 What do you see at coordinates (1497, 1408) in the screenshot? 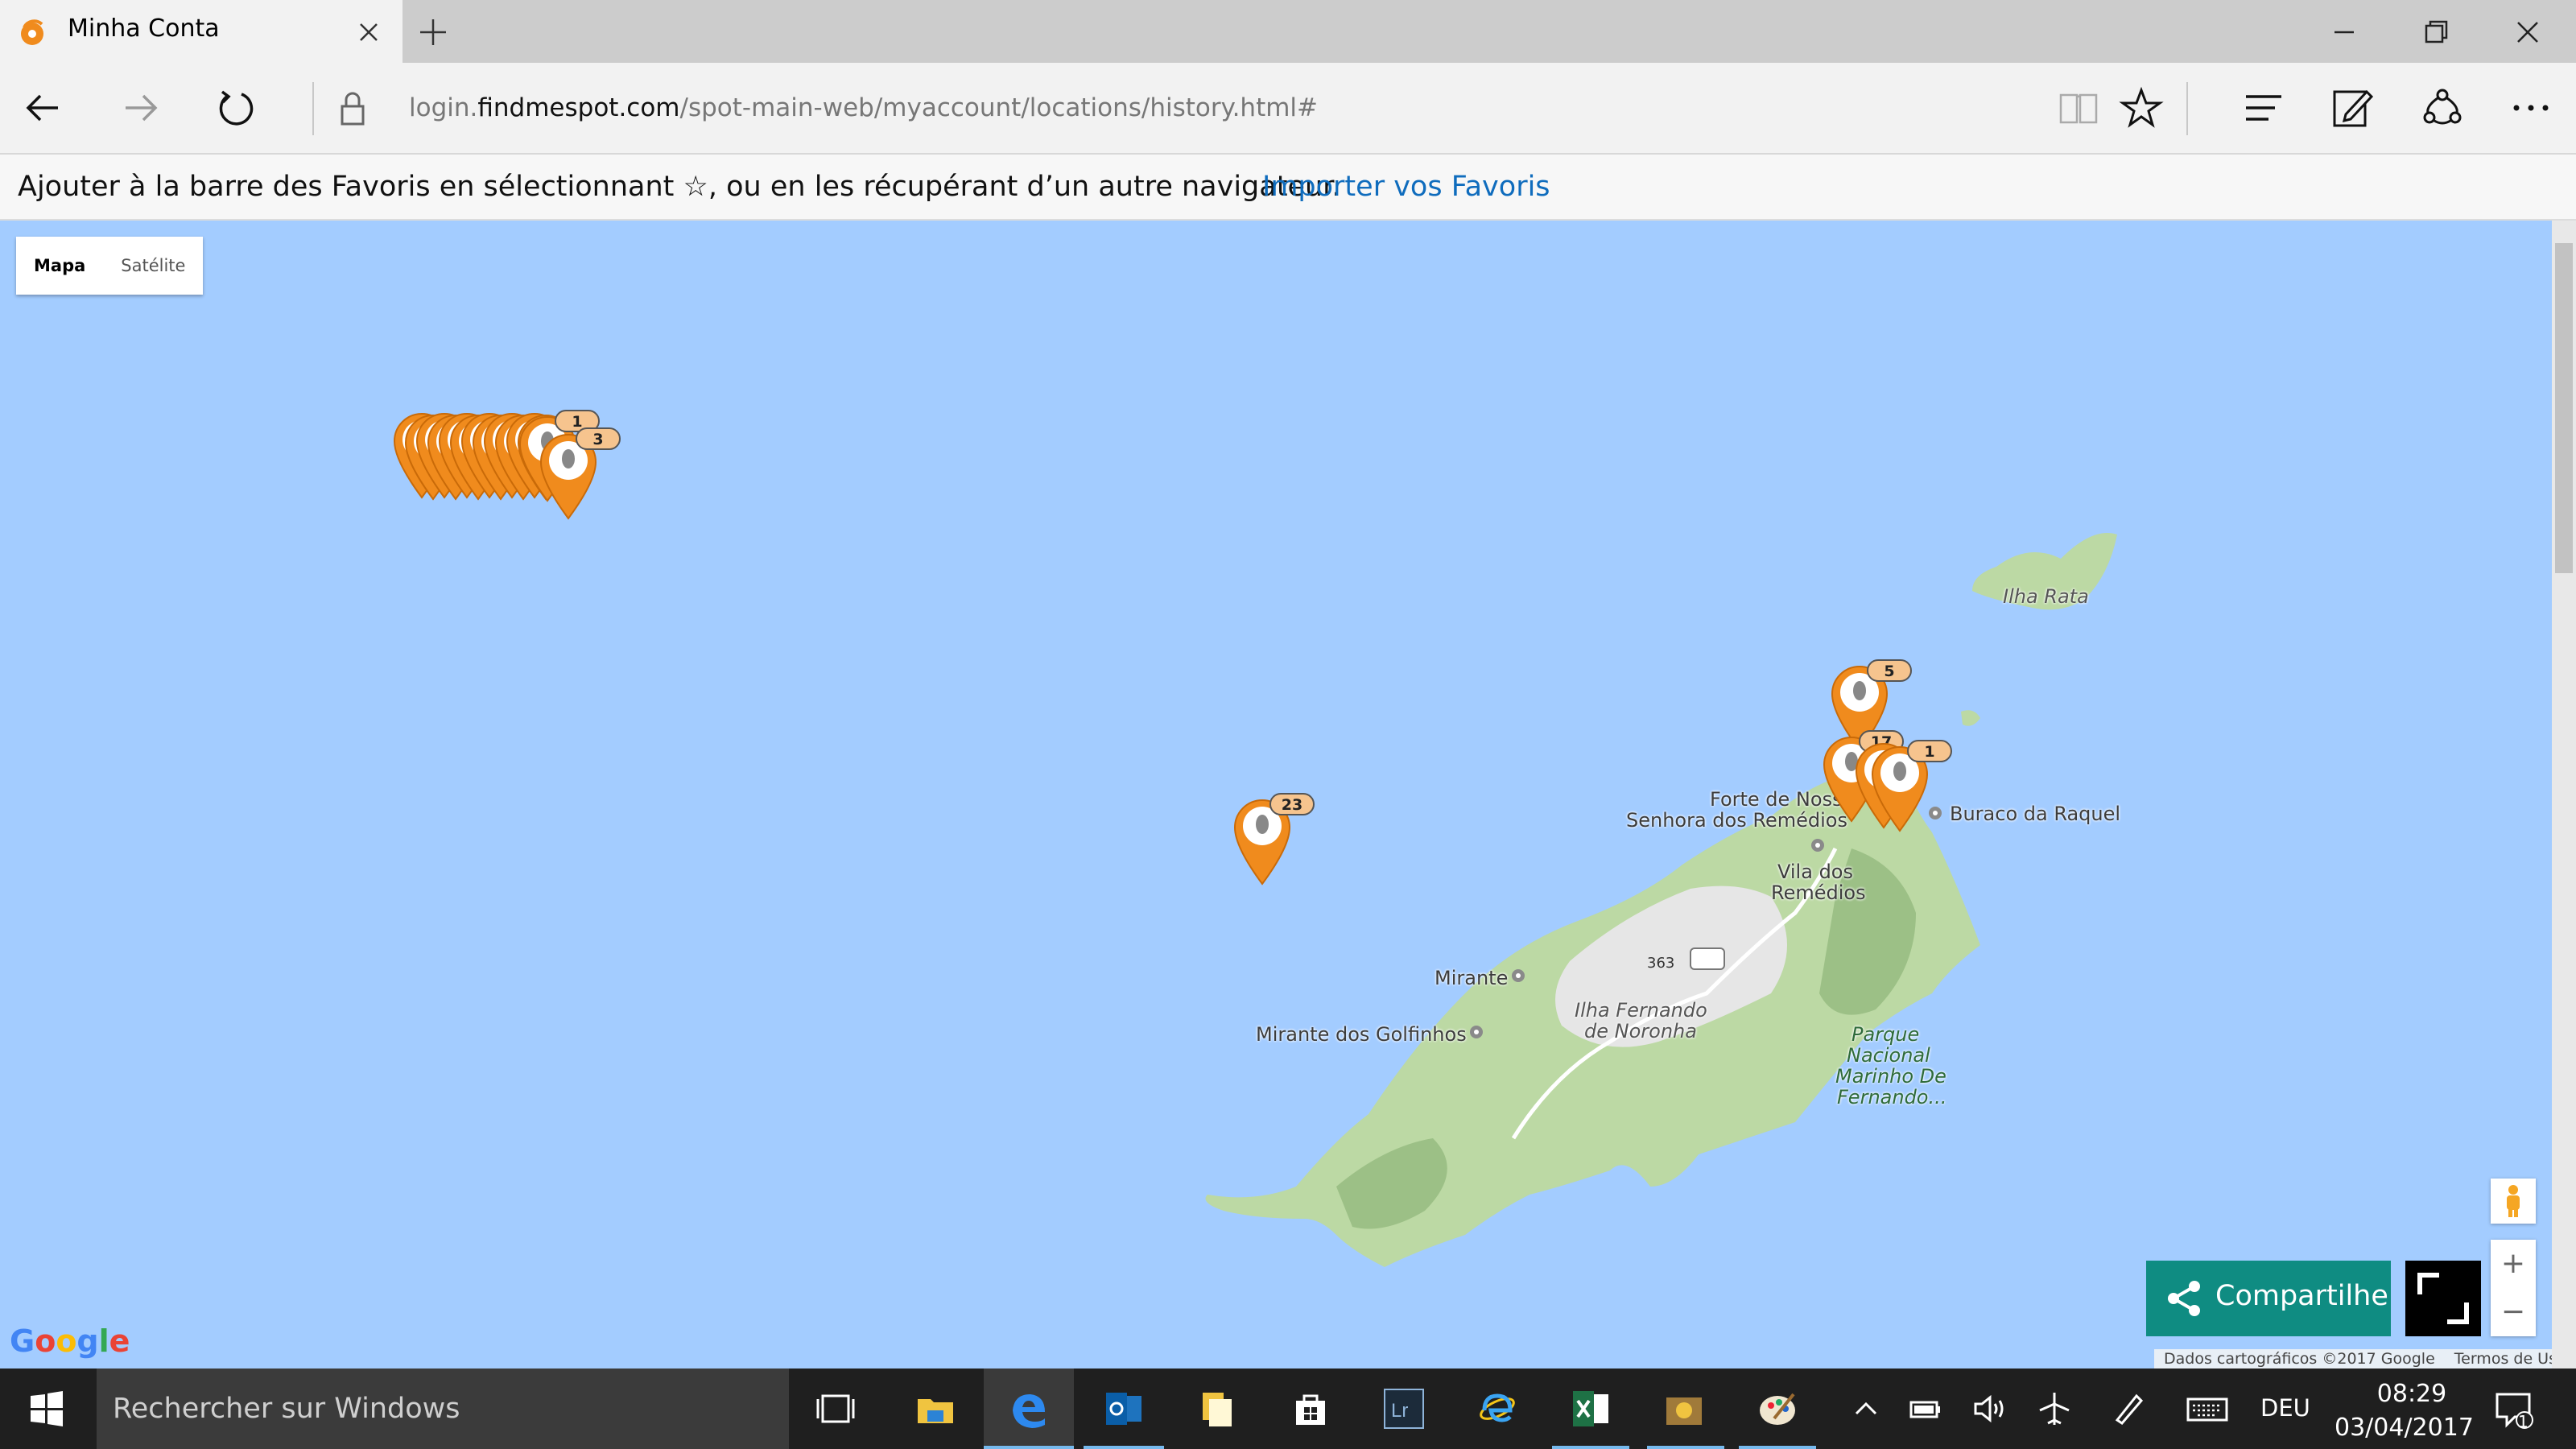
I see `internet-explorer-icon` at bounding box center [1497, 1408].